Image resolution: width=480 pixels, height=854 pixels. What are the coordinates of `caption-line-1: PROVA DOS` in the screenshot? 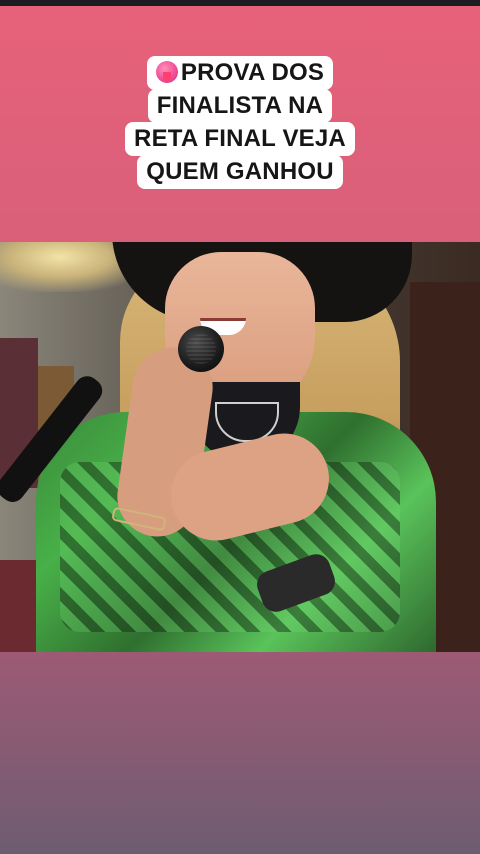 It's located at (240, 73).